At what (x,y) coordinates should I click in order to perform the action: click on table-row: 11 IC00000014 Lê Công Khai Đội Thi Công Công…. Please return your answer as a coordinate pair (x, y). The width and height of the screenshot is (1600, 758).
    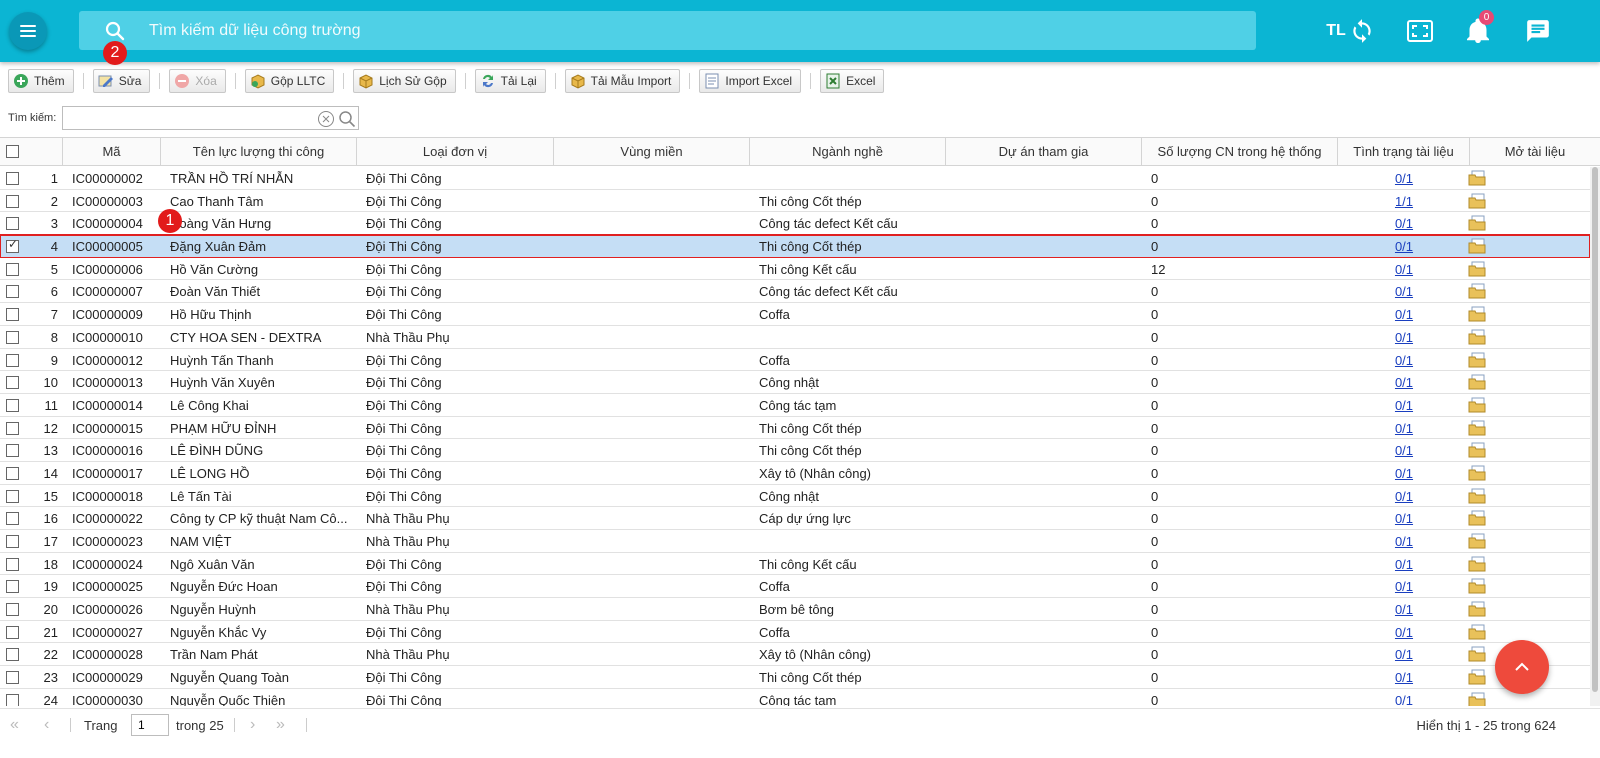
    Looking at the image, I should click on (795, 405).